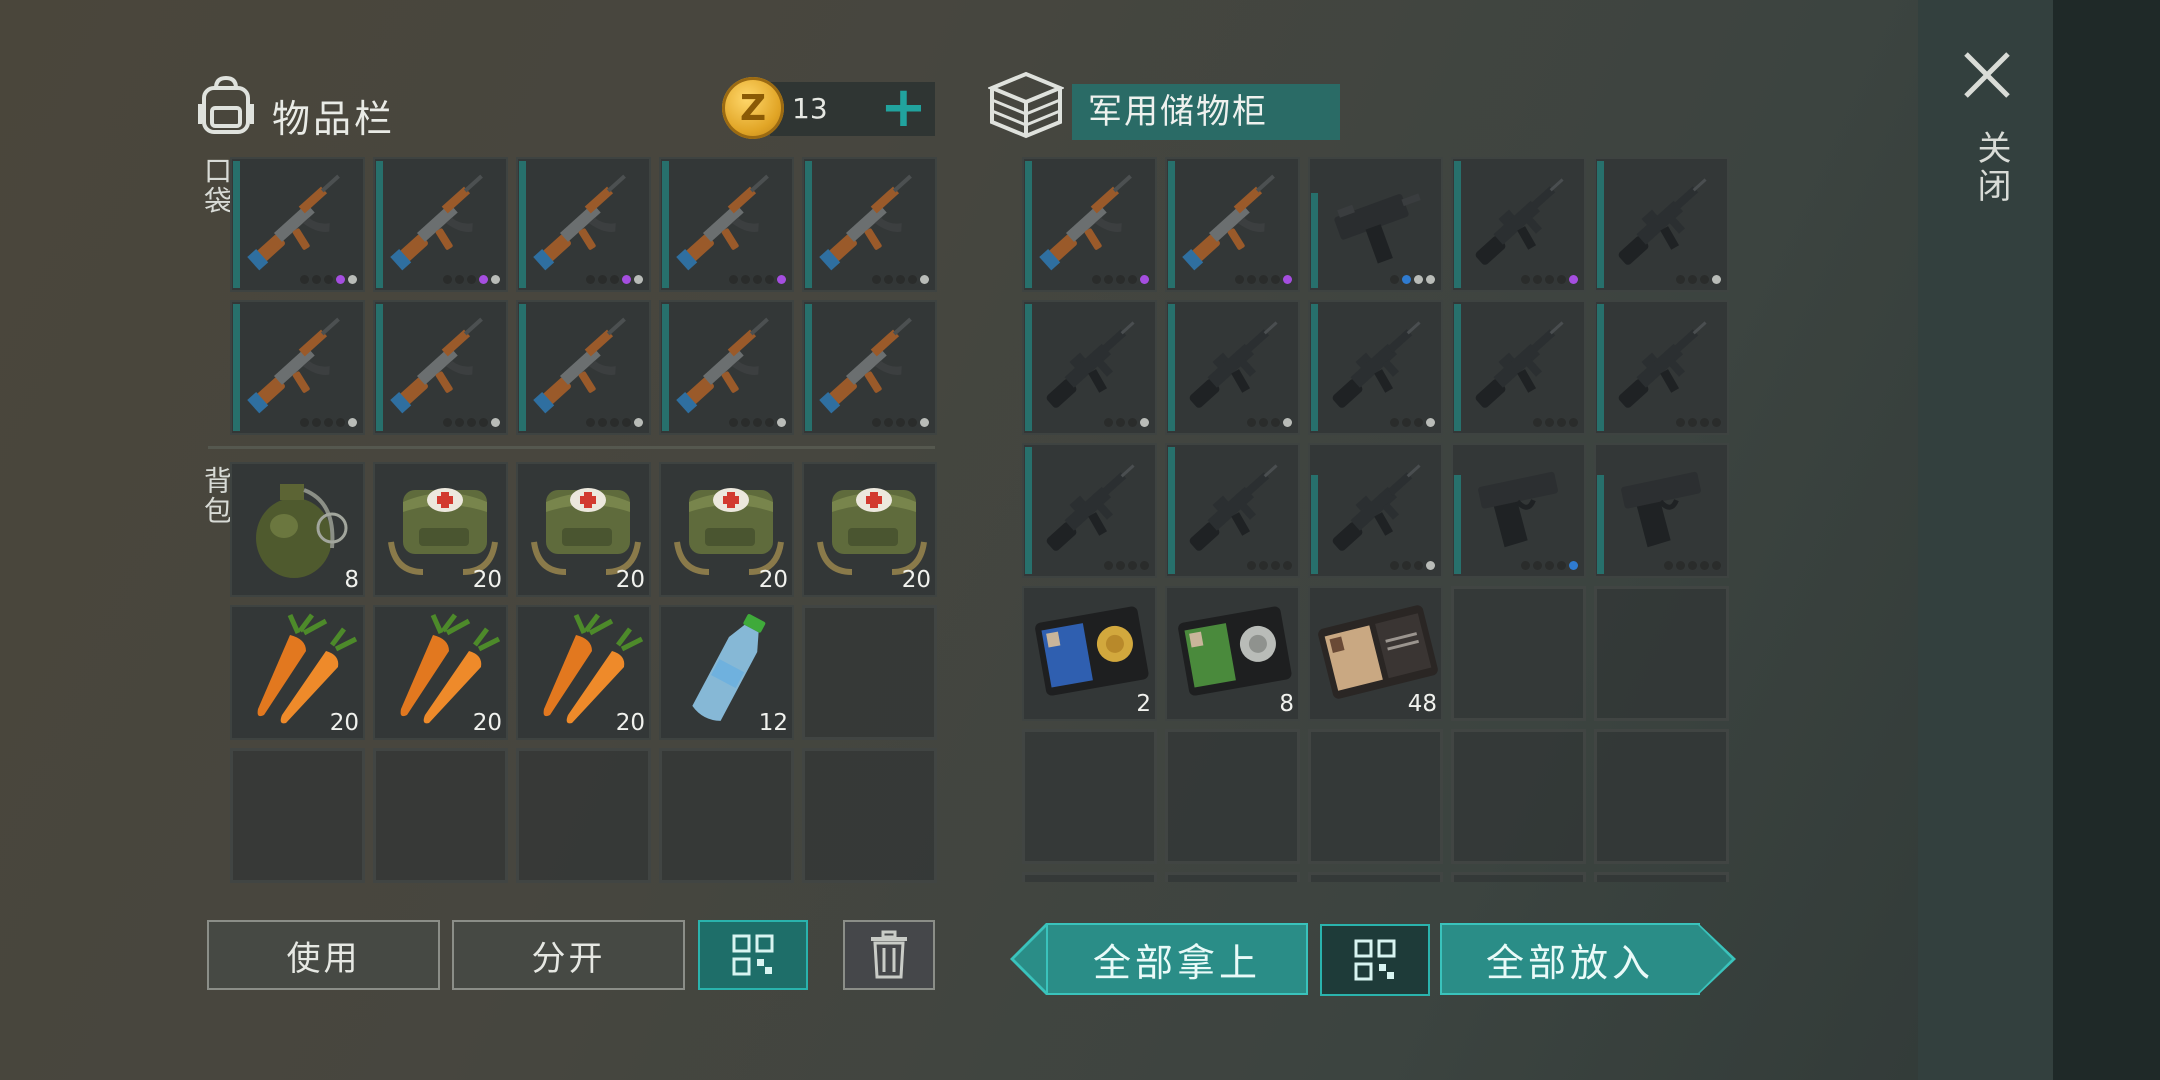  I want to click on sort-container-button, so click(1375, 960).